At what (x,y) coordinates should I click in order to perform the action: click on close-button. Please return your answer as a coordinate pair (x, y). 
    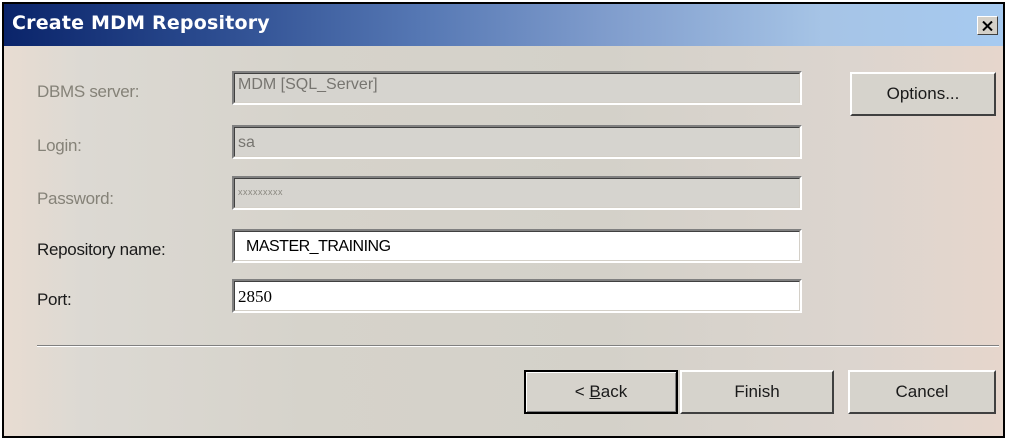
    Looking at the image, I should click on (987, 25).